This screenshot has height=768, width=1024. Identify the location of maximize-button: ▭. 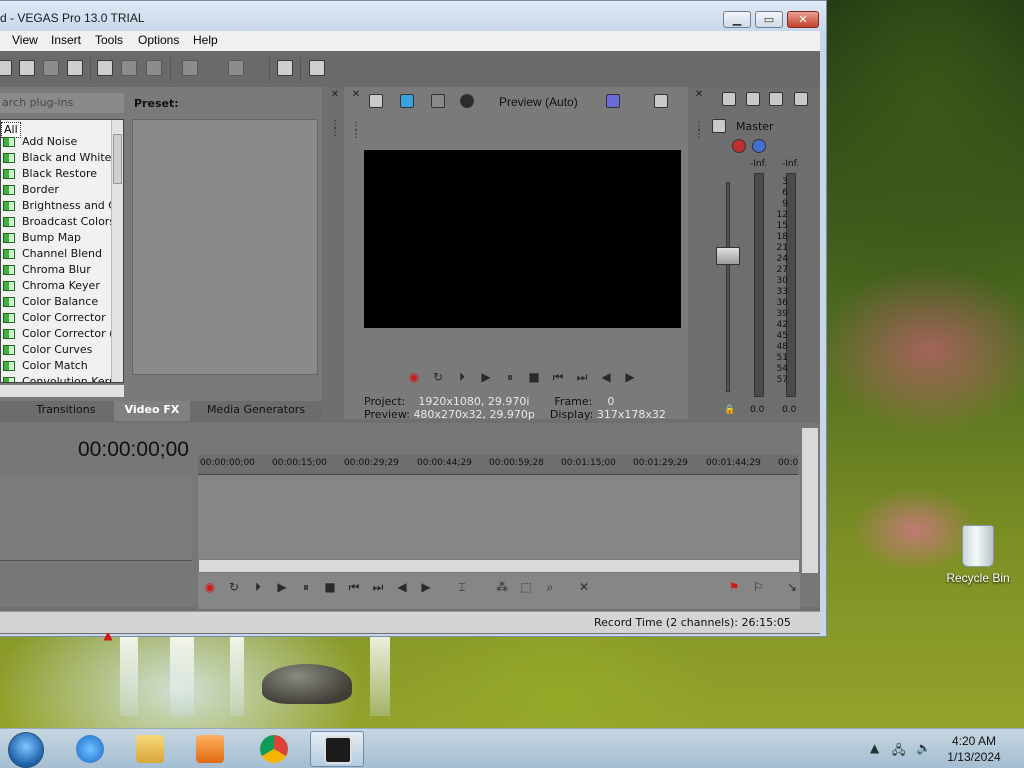
(769, 19).